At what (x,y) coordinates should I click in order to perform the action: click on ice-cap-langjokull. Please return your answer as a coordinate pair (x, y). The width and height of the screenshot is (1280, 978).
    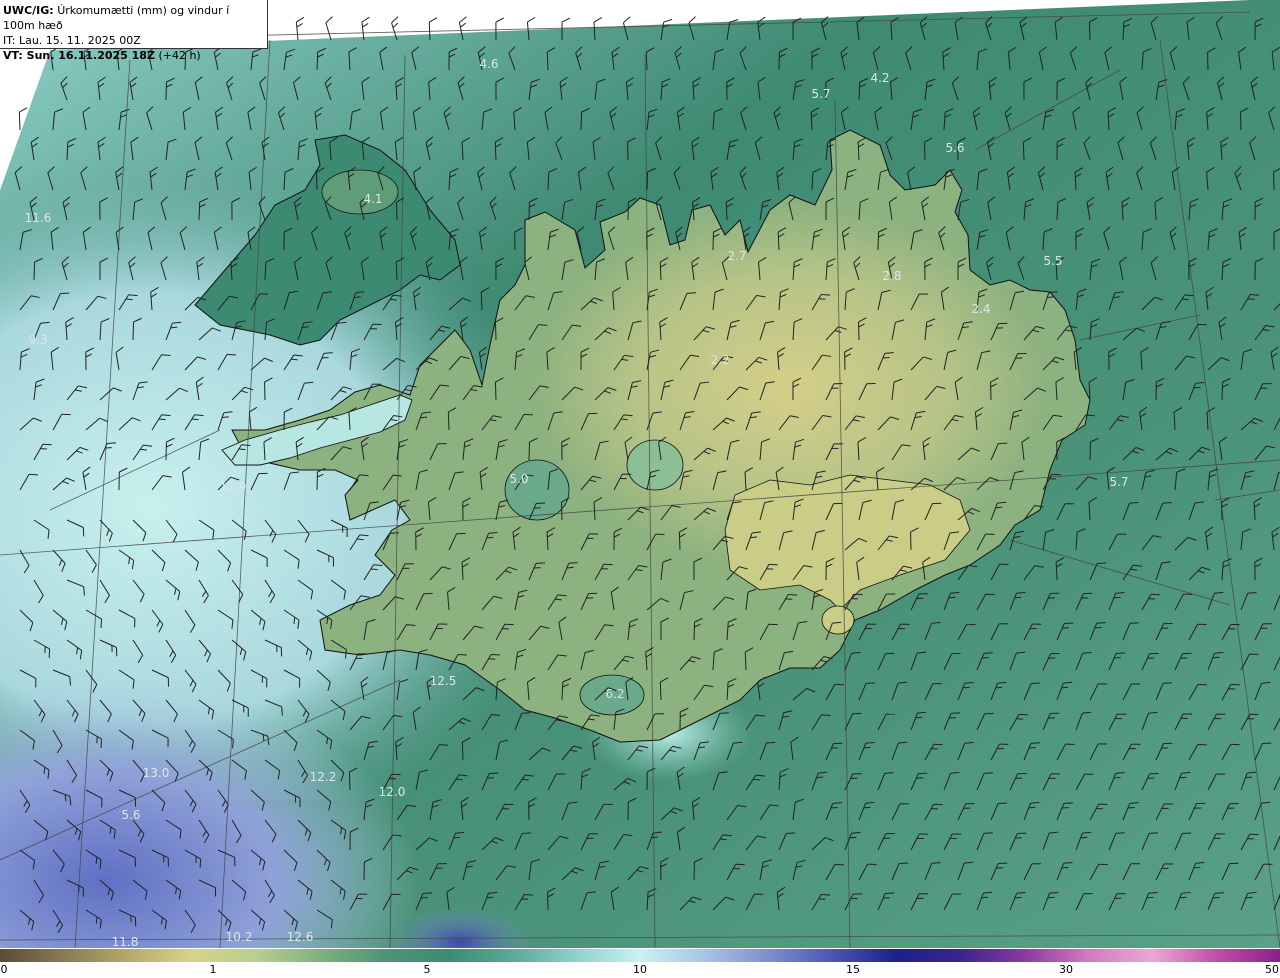
    Looking at the image, I should click on (537, 490).